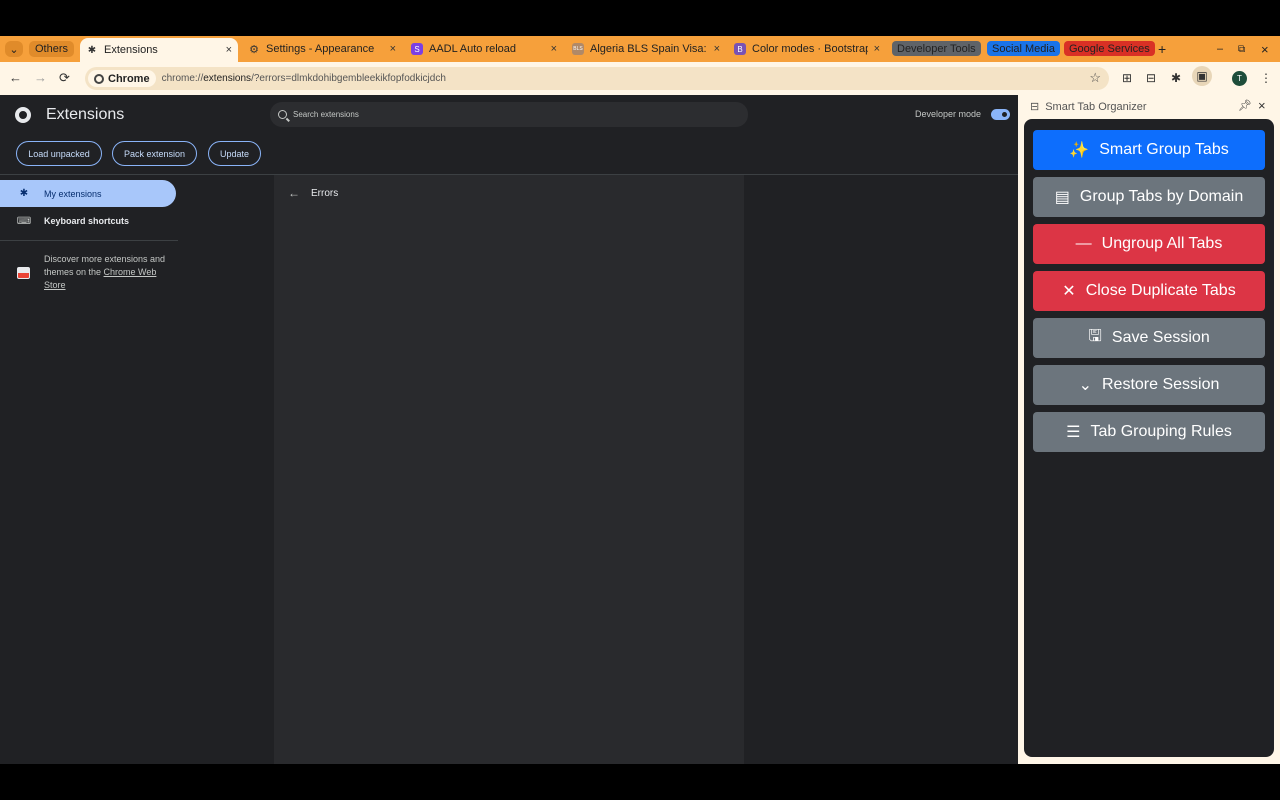  What do you see at coordinates (1095, 336) in the screenshot?
I see `save-icon: 🖫` at bounding box center [1095, 336].